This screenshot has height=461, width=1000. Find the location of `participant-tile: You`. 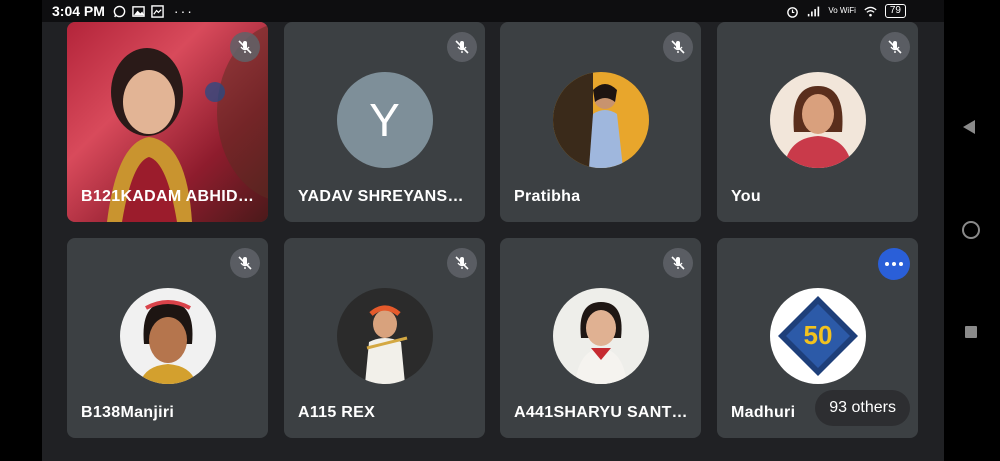

participant-tile: You is located at coordinates (817, 122).